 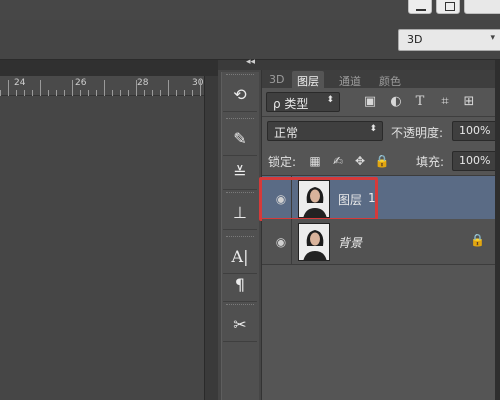 What do you see at coordinates (396, 102) in the screenshot?
I see `adjustment-filter-icon: ◐` at bounding box center [396, 102].